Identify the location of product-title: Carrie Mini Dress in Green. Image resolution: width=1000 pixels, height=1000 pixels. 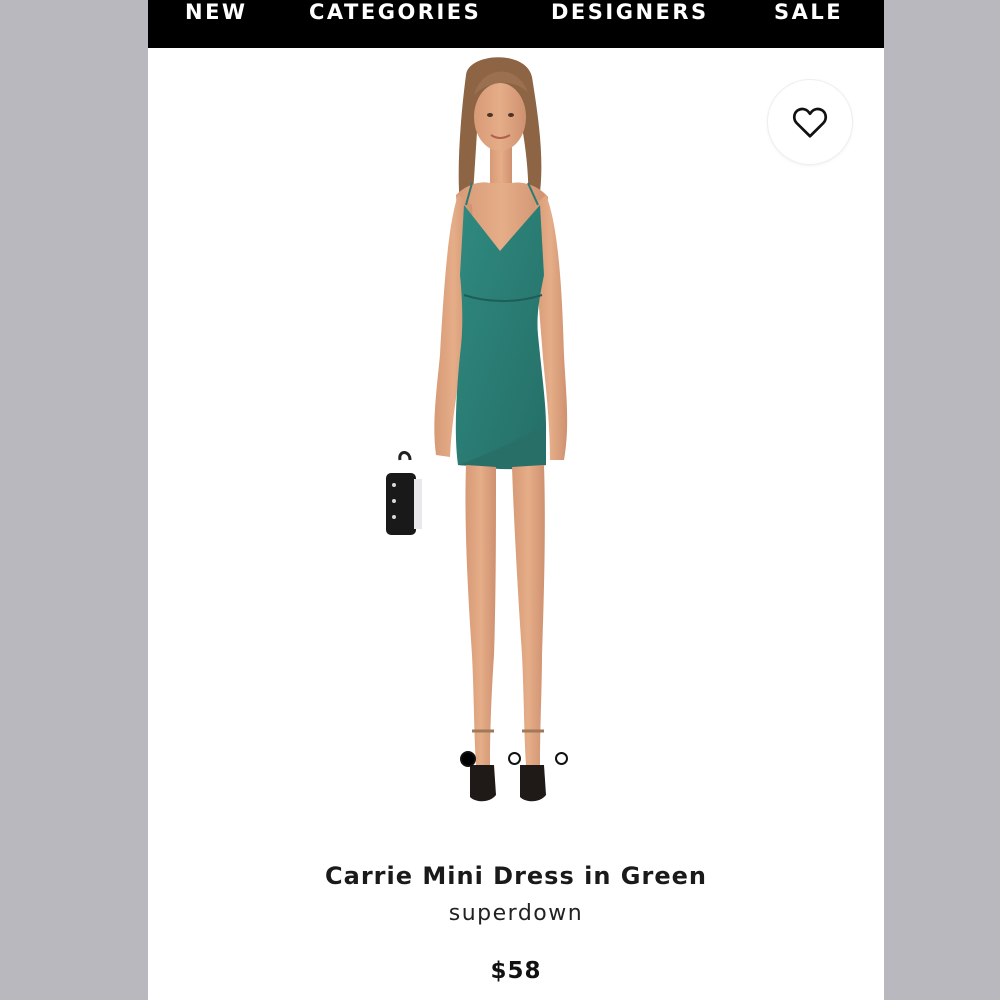
(516, 876).